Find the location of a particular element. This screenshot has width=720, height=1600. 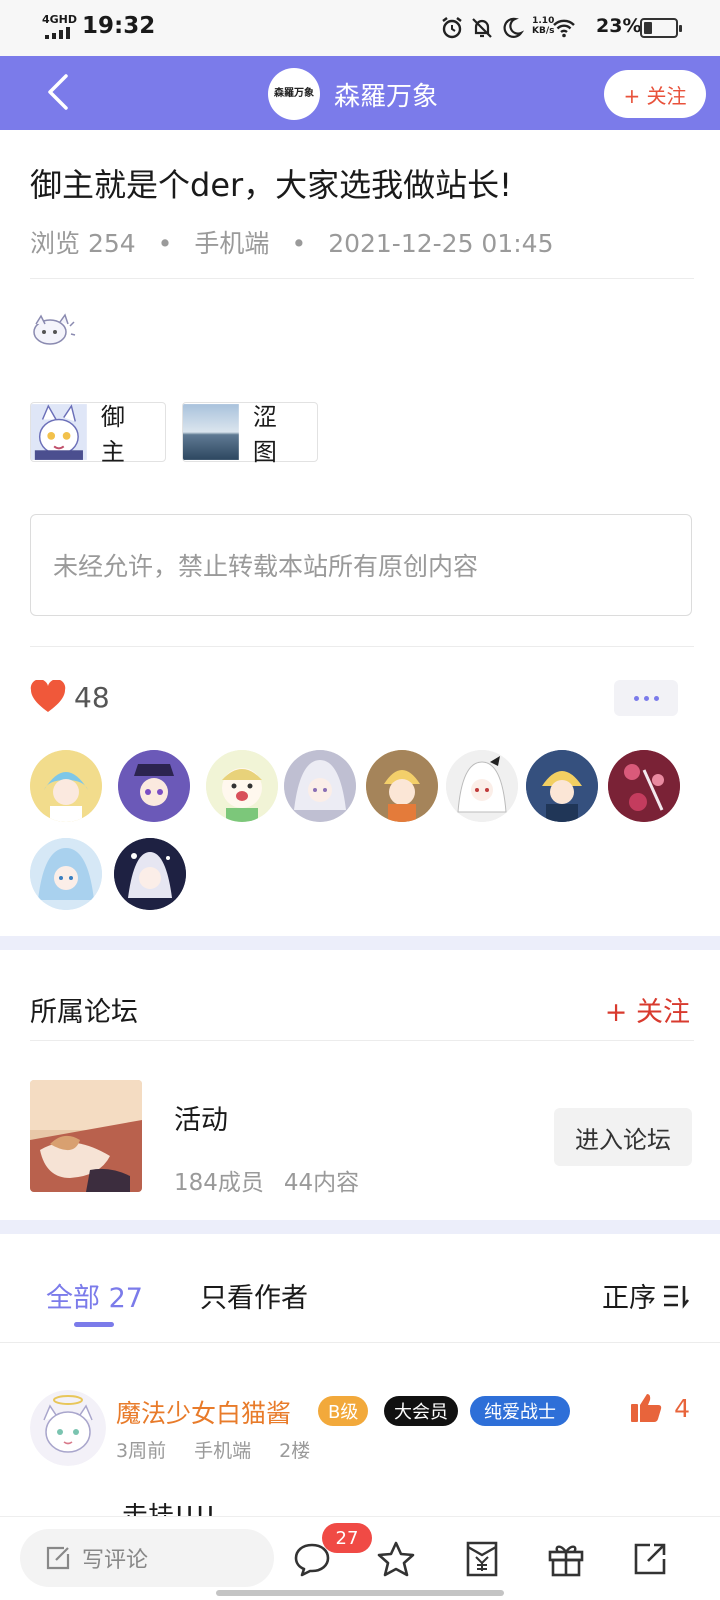

comment-time: 3周前 is located at coordinates (141, 1451).